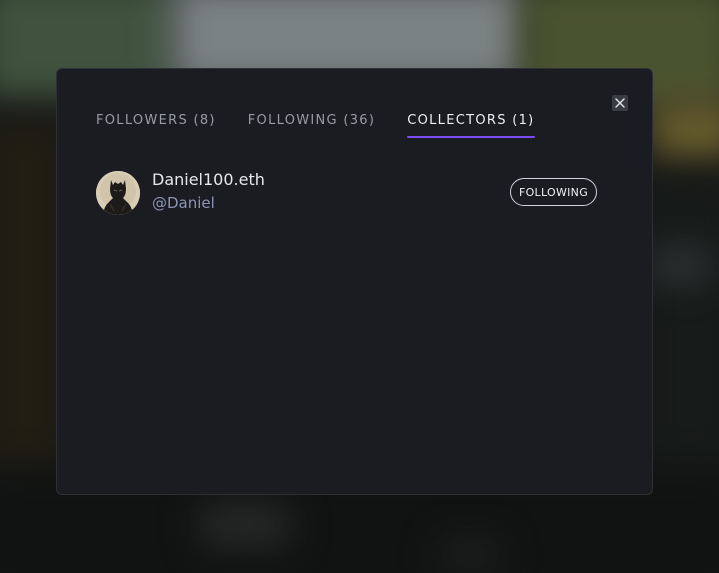  What do you see at coordinates (347, 193) in the screenshot?
I see `list-item: Daniel100.eth @Daniel FOLLOWING` at bounding box center [347, 193].